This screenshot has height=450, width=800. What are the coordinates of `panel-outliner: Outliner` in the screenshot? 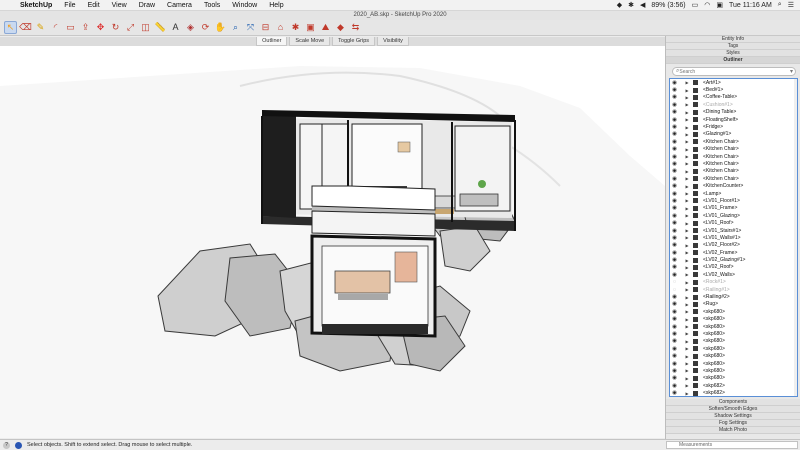 It's located at (733, 60).